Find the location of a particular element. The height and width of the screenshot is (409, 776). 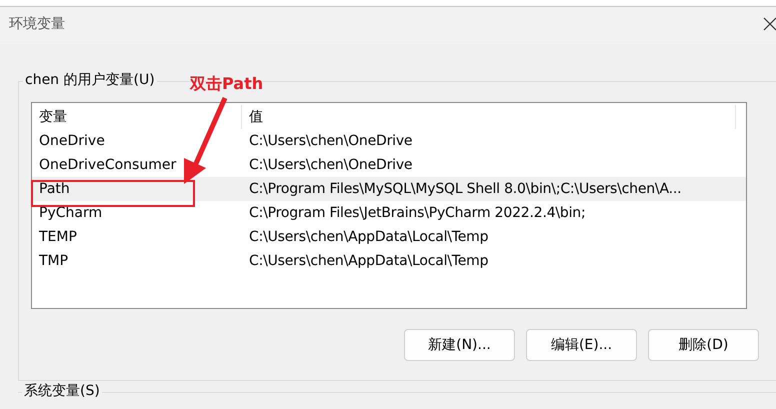

list-row: TEMP C:\Users\chen\AppData\Local\Temp is located at coordinates (389, 237).